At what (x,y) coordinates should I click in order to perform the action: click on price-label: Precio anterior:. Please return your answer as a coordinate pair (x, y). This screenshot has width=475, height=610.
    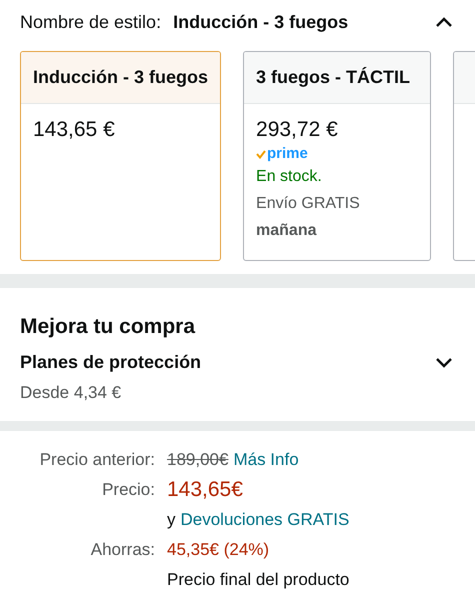
    Looking at the image, I should click on (96, 460).